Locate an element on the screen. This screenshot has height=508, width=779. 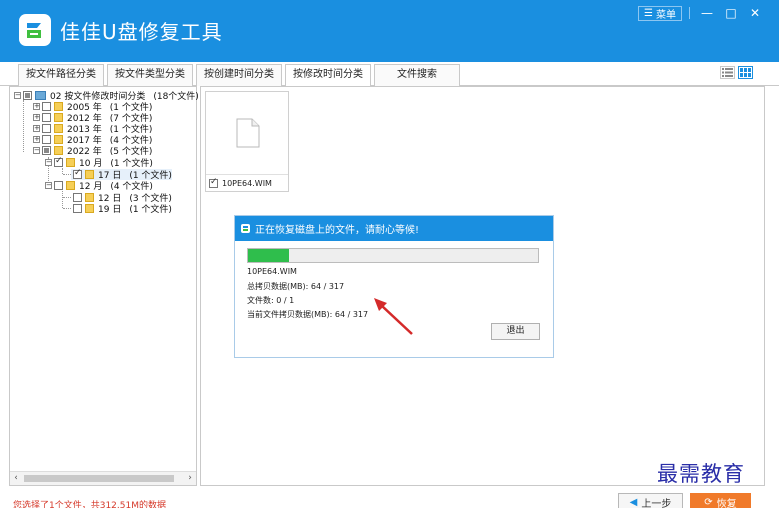
tab-file-search: 文件搜索 is located at coordinates (417, 75).